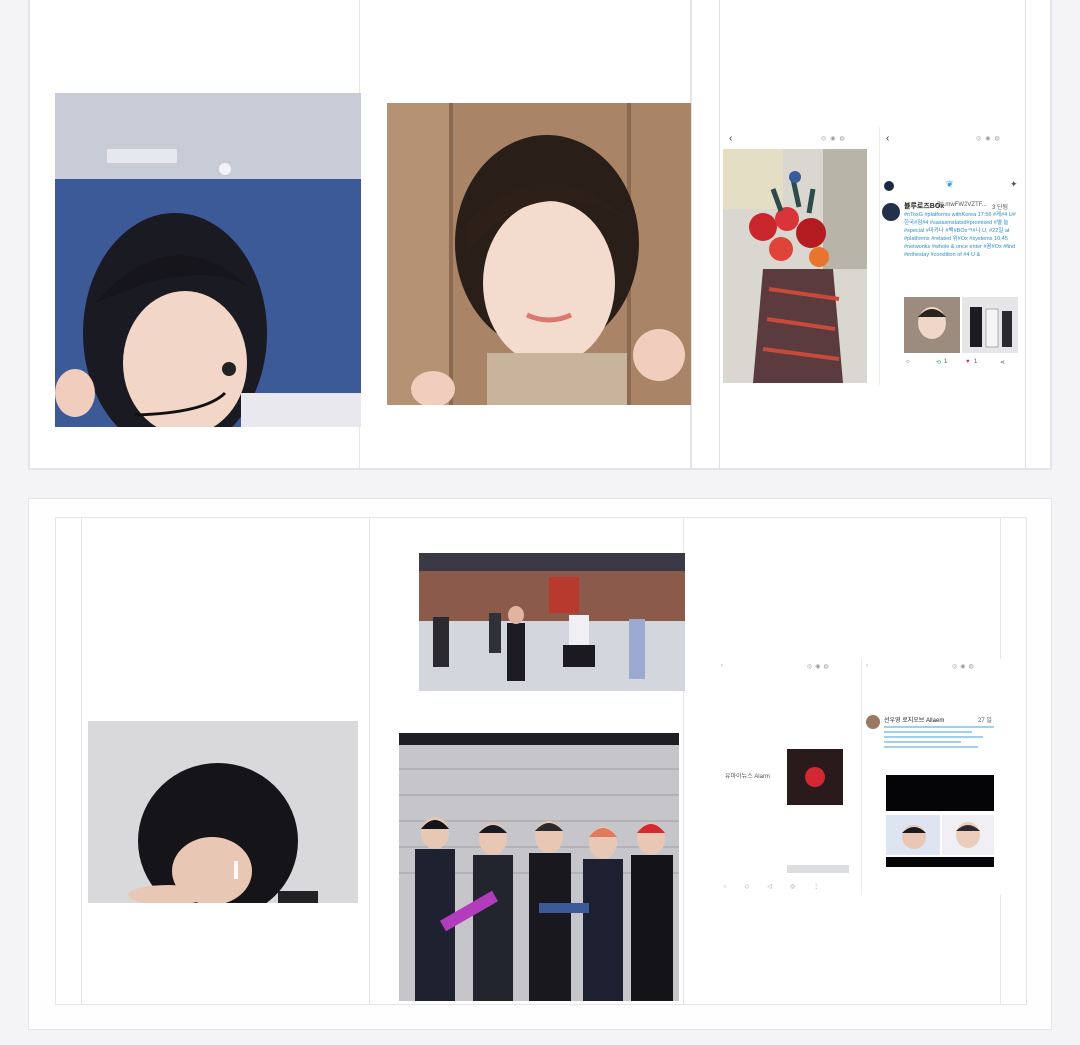 This screenshot has width=1080, height=1045. Describe the element at coordinates (990, 325) in the screenshot. I see `tweet-image-right` at that location.